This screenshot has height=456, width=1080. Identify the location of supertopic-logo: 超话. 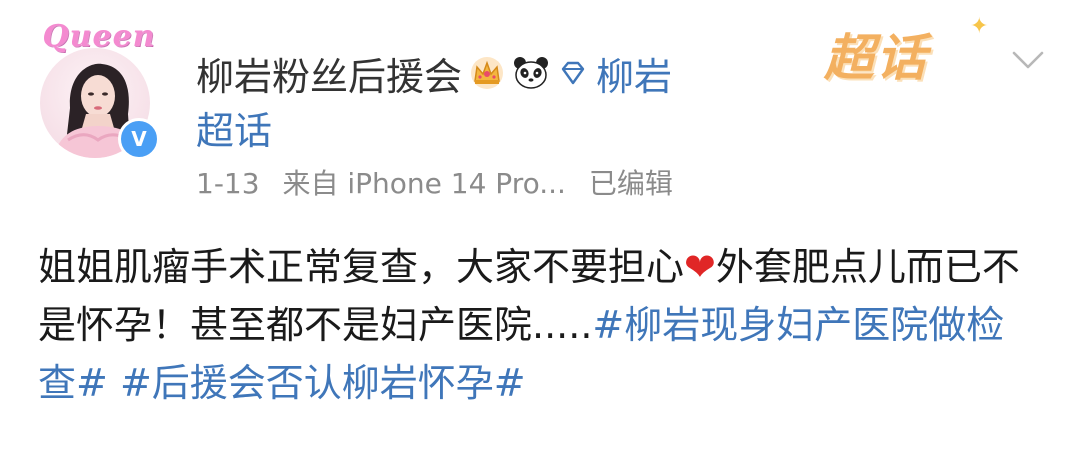
(876, 54).